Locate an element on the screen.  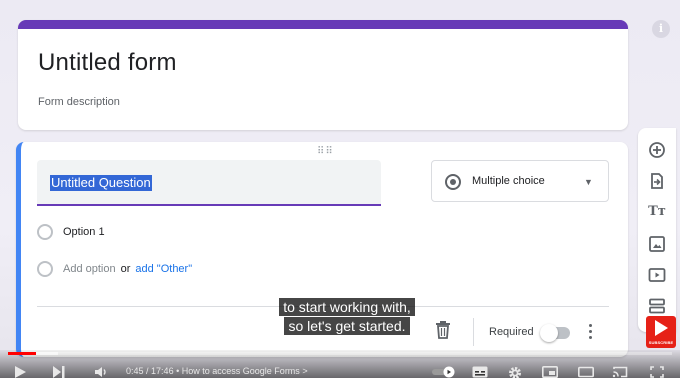
form-description-field: Form description is located at coordinates (79, 102).